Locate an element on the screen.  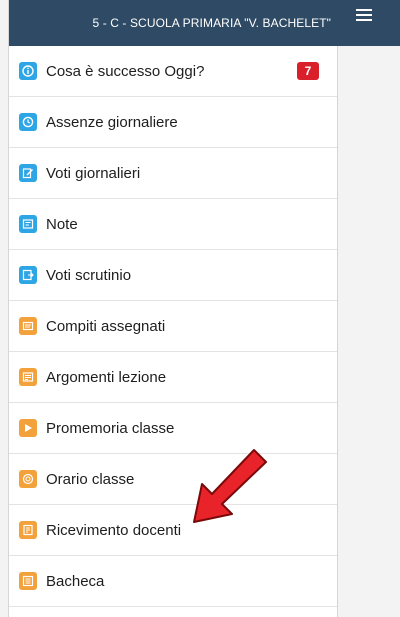
menu-item-label: Argomenti lezione is located at coordinates (106, 377).